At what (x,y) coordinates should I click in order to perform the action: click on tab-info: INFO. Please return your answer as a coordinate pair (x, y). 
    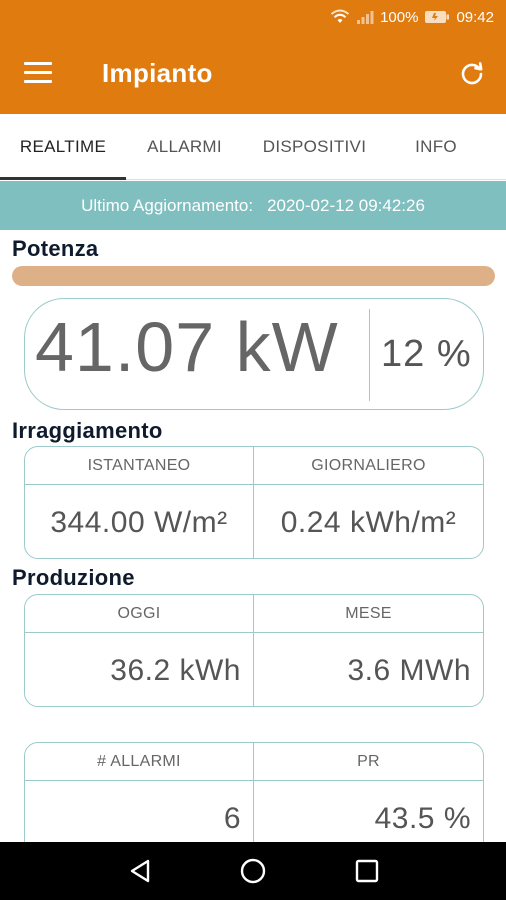
    Looking at the image, I should click on (436, 147).